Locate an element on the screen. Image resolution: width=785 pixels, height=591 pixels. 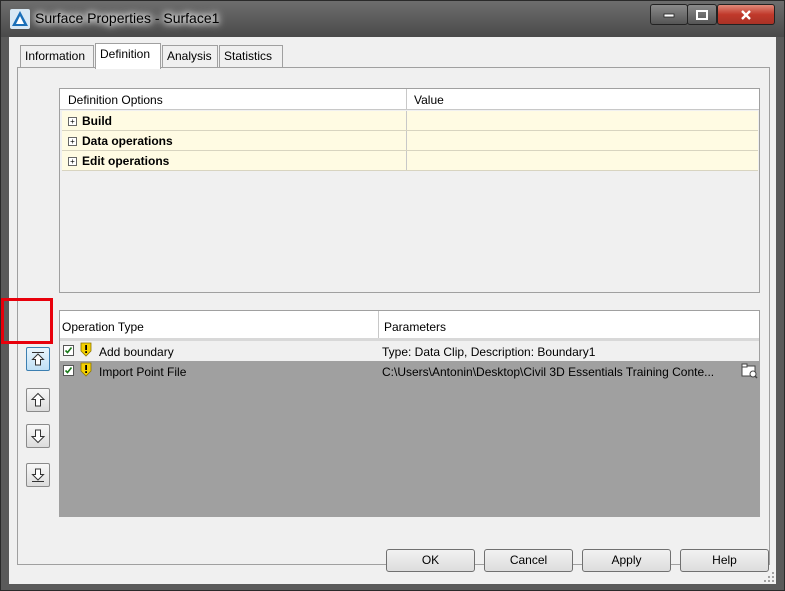
cancel-button: Cancel is located at coordinates (528, 560).